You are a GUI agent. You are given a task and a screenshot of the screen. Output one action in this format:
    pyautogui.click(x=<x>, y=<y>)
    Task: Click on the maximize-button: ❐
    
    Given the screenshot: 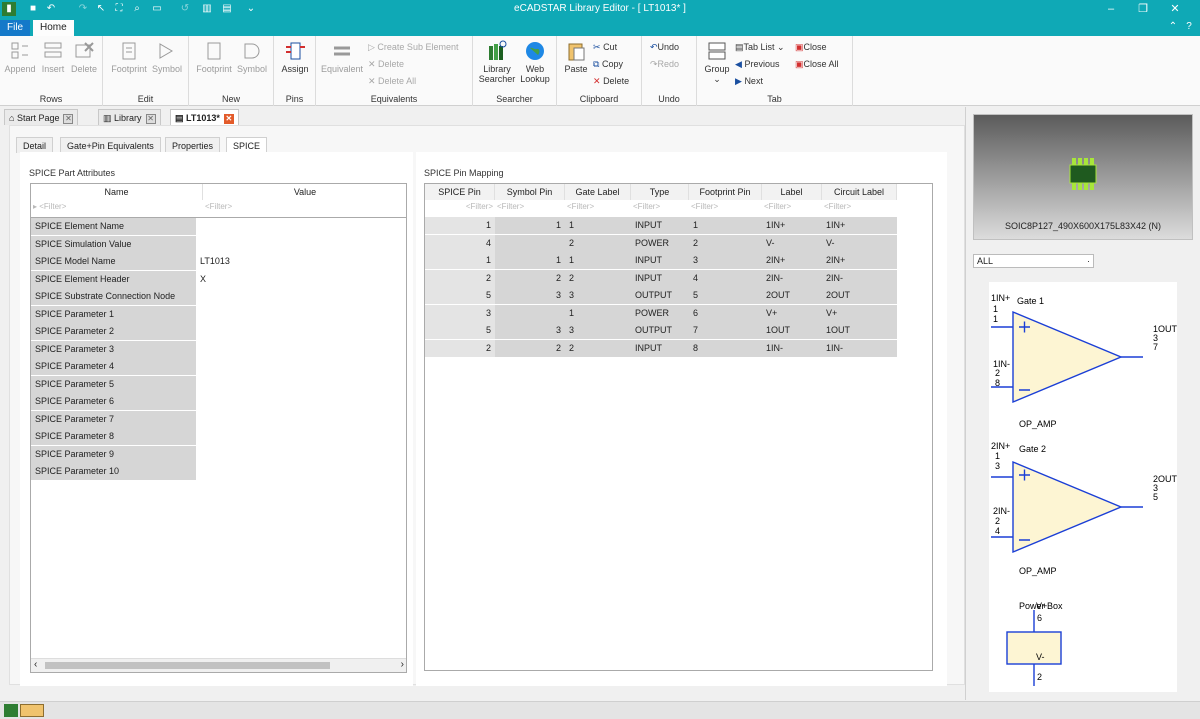 What is the action you would take?
    pyautogui.click(x=1143, y=9)
    